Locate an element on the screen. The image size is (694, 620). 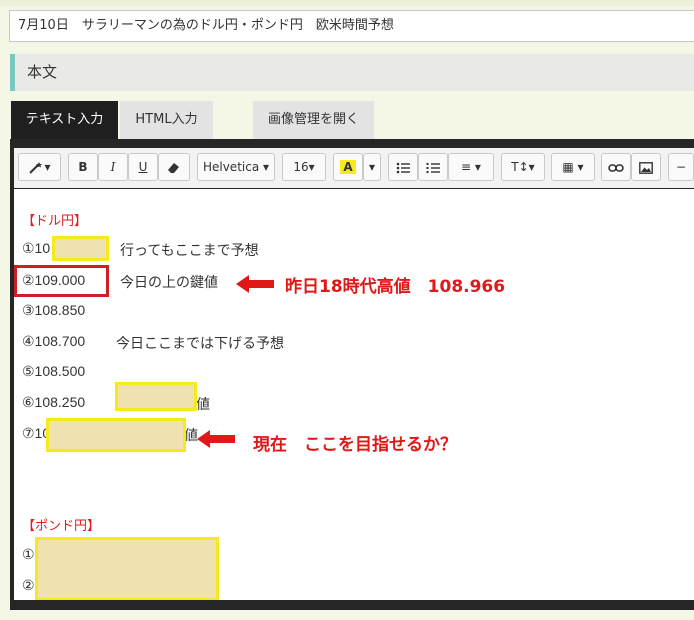
annotation-note-1: 昨日18時代高値 108.966 is located at coordinates (395, 287).